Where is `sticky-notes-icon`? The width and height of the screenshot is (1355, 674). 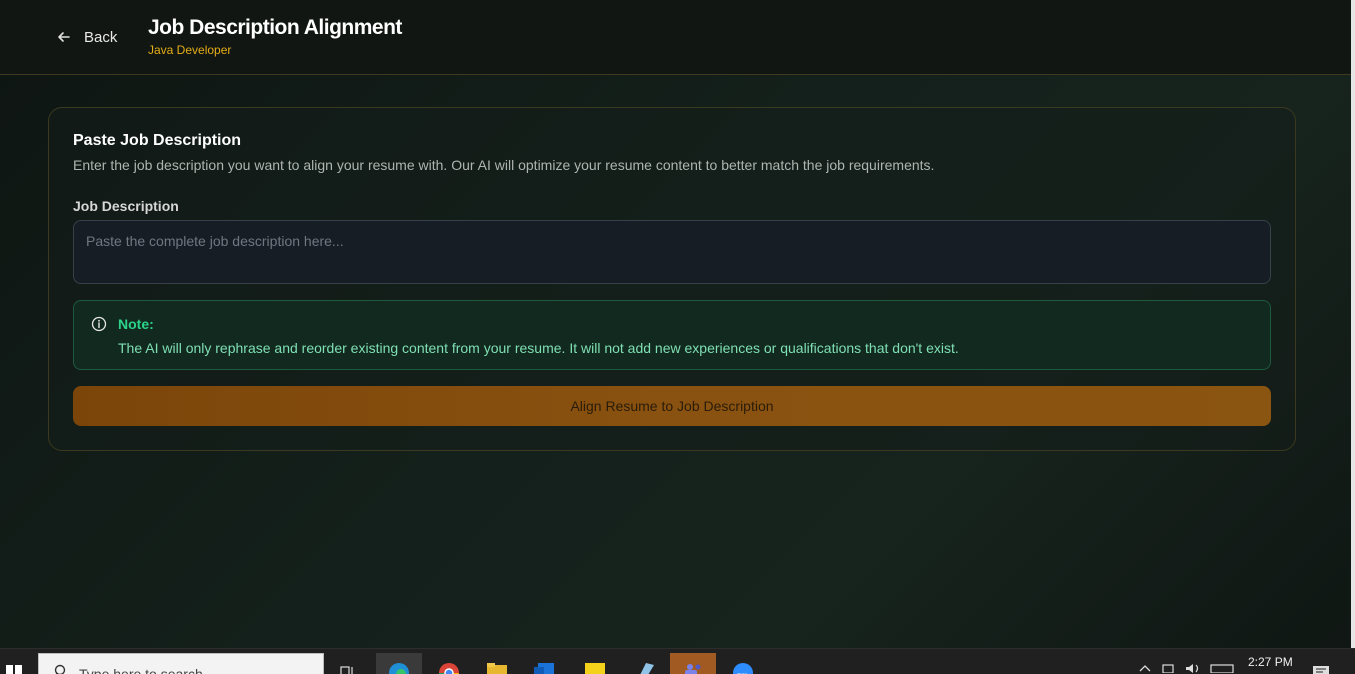 sticky-notes-icon is located at coordinates (595, 668).